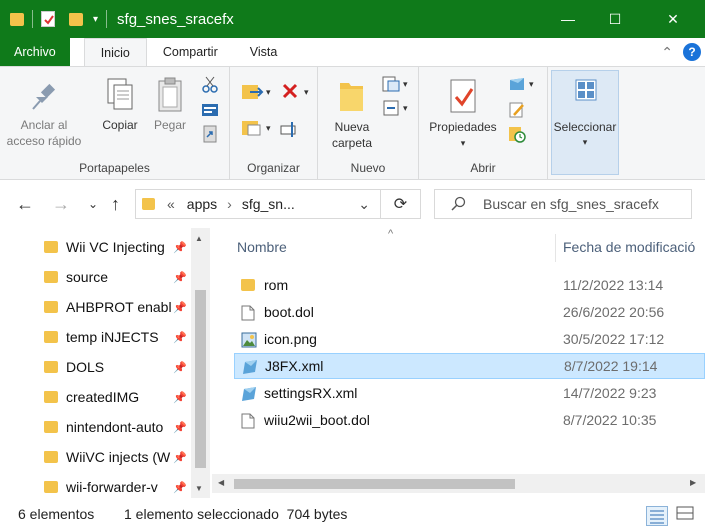 This screenshot has height=529, width=705. What do you see at coordinates (25, 204) in the screenshot?
I see `back-button: ←` at bounding box center [25, 204].